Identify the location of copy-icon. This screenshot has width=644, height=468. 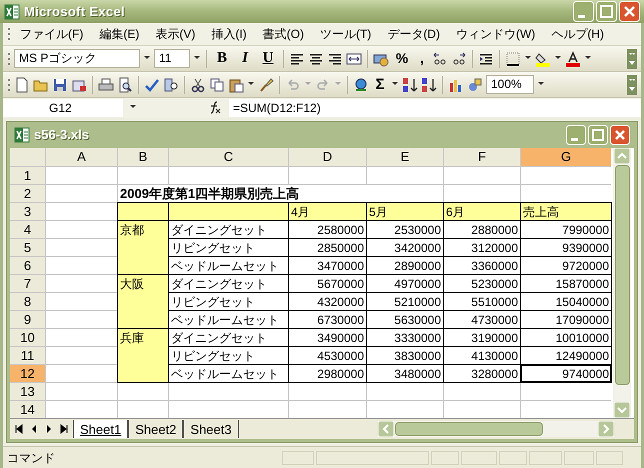
(217, 84).